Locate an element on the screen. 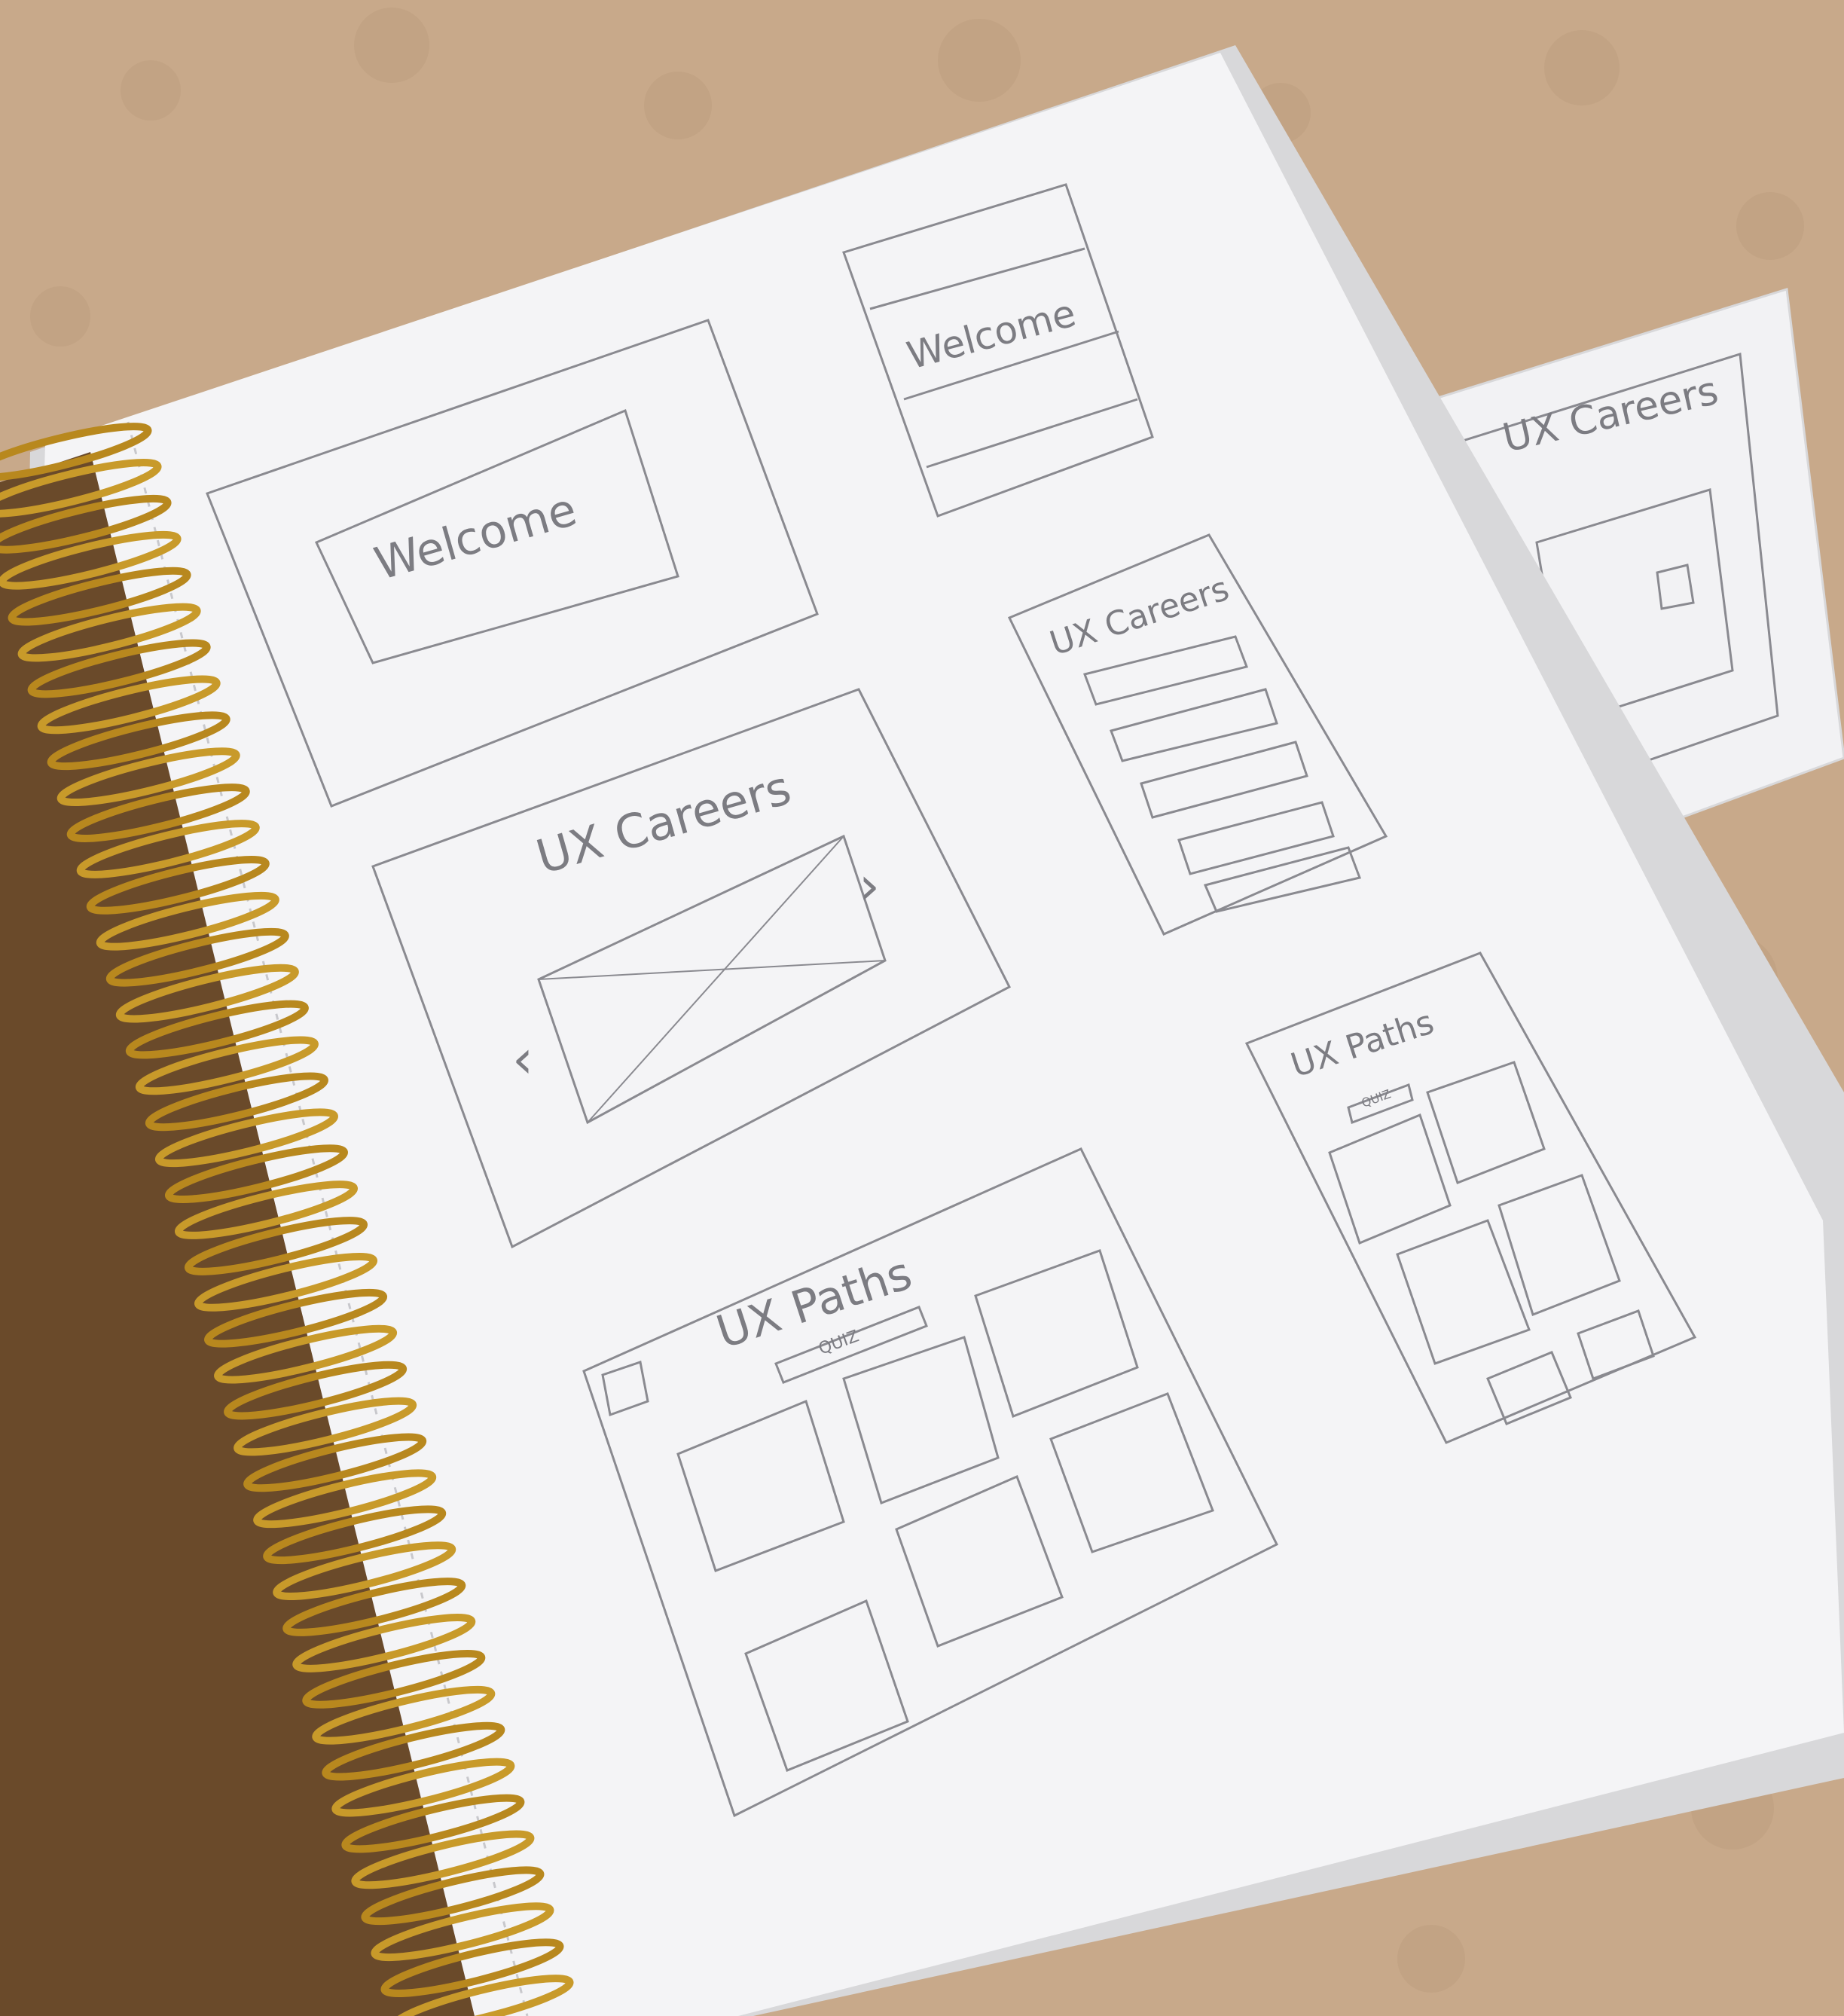  chevron-right-icon: › is located at coordinates (869, 886).